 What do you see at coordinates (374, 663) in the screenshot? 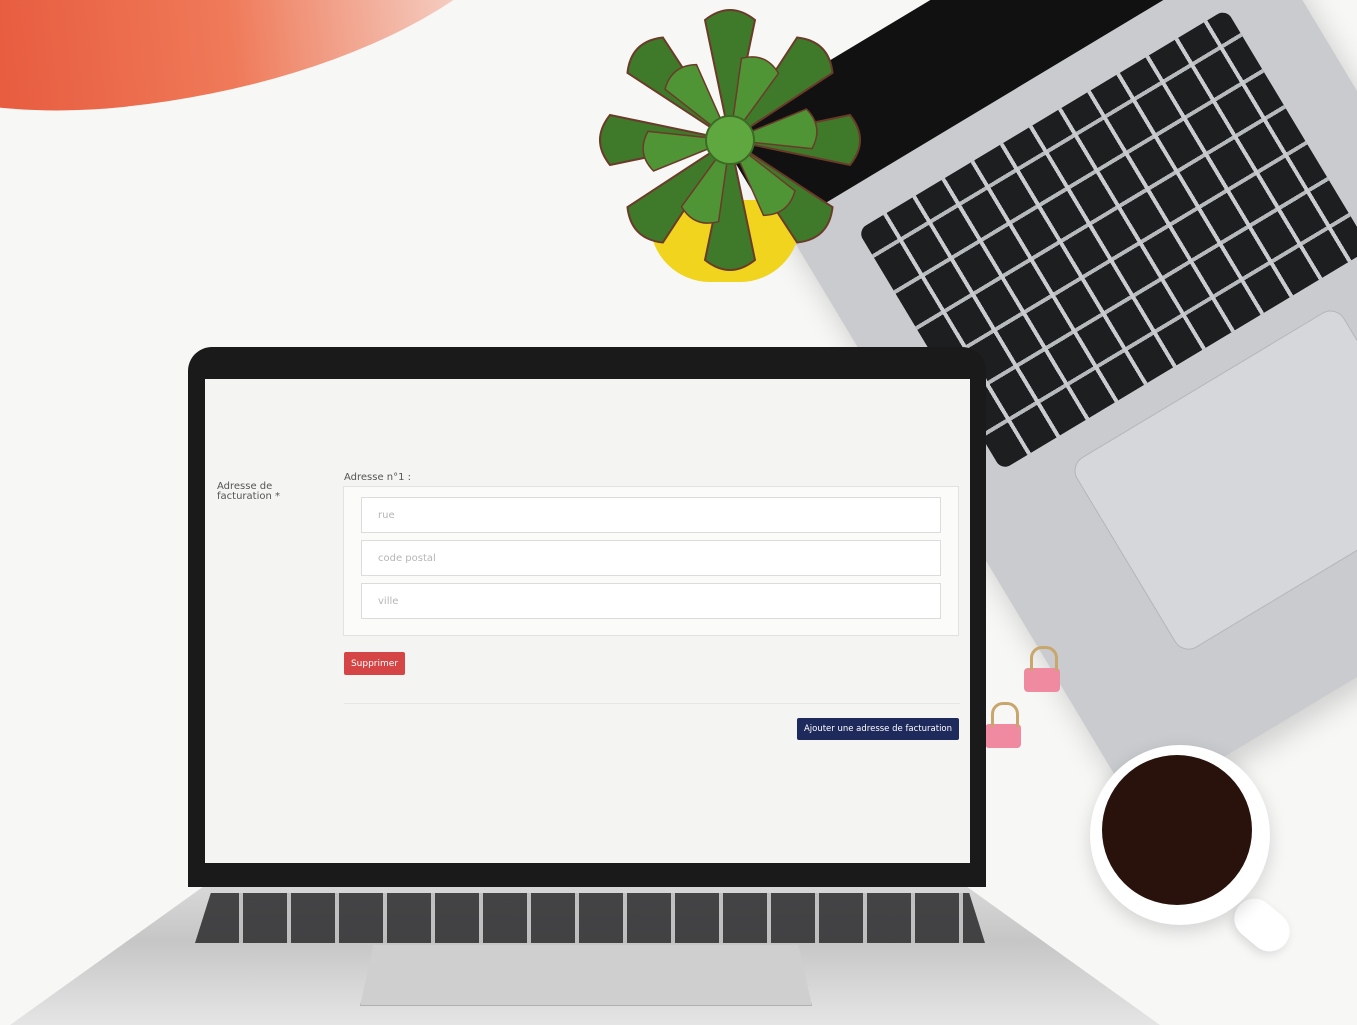
I see `delete-address-button: Supprimer` at bounding box center [374, 663].